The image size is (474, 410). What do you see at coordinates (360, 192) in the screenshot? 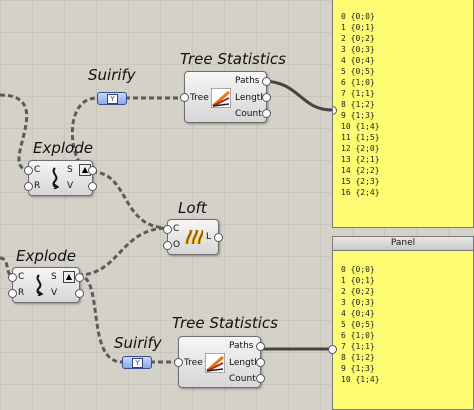
I see `panel-row: 16 {2;4}` at bounding box center [360, 192].